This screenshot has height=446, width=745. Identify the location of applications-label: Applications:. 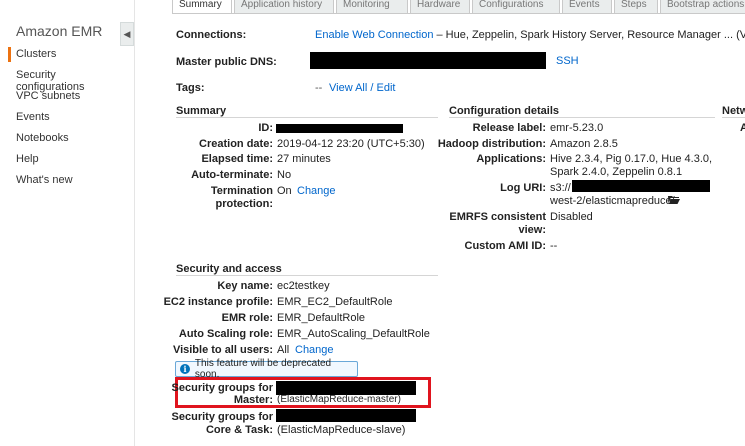
(511, 159).